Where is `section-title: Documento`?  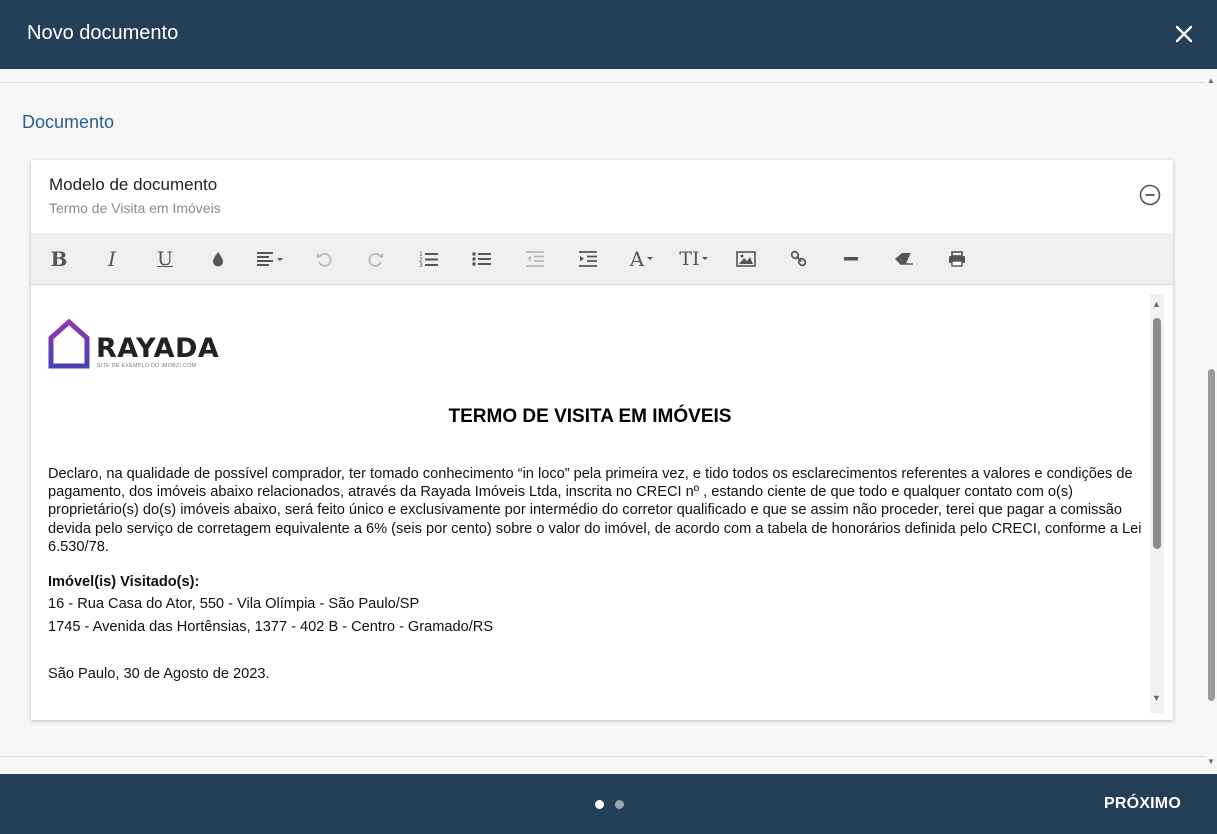 section-title: Documento is located at coordinates (68, 122).